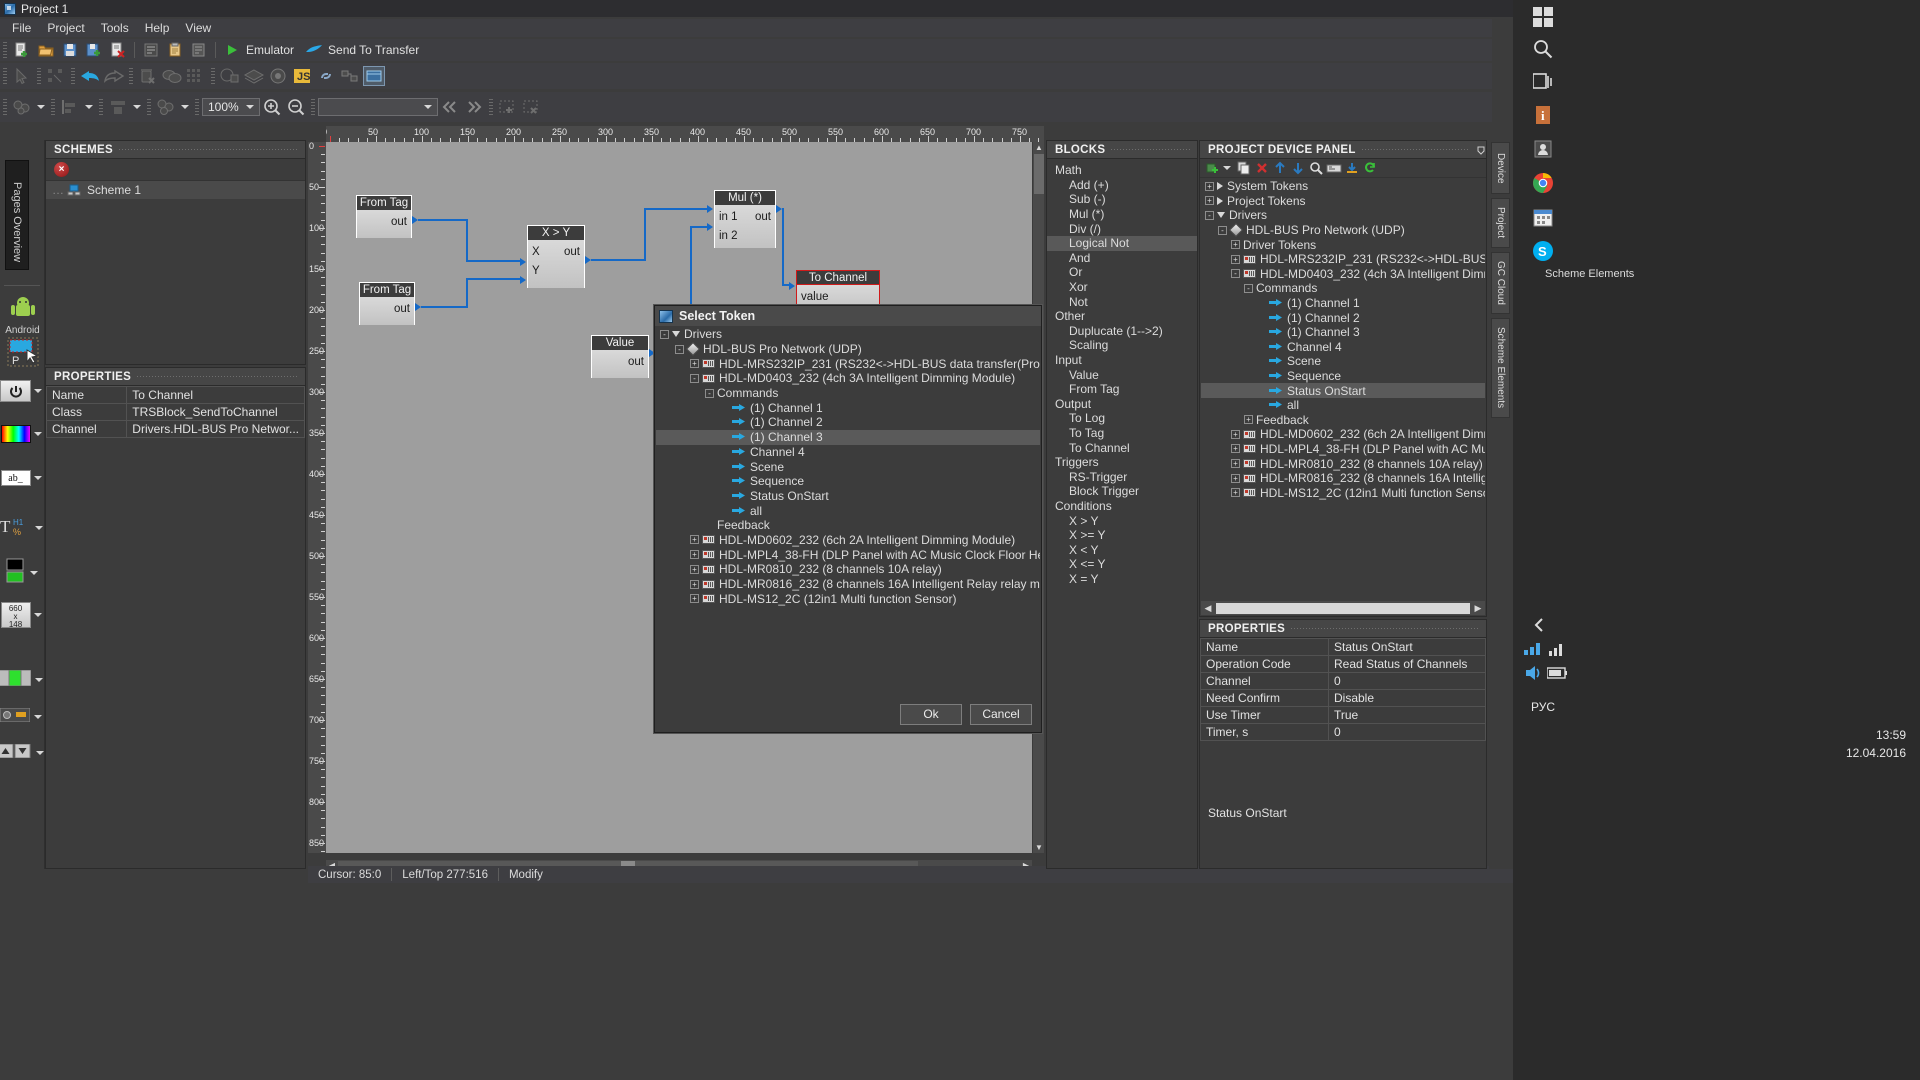  Describe the element at coordinates (38, 527) in the screenshot. I see `textstyle-dropdown-icon` at that location.